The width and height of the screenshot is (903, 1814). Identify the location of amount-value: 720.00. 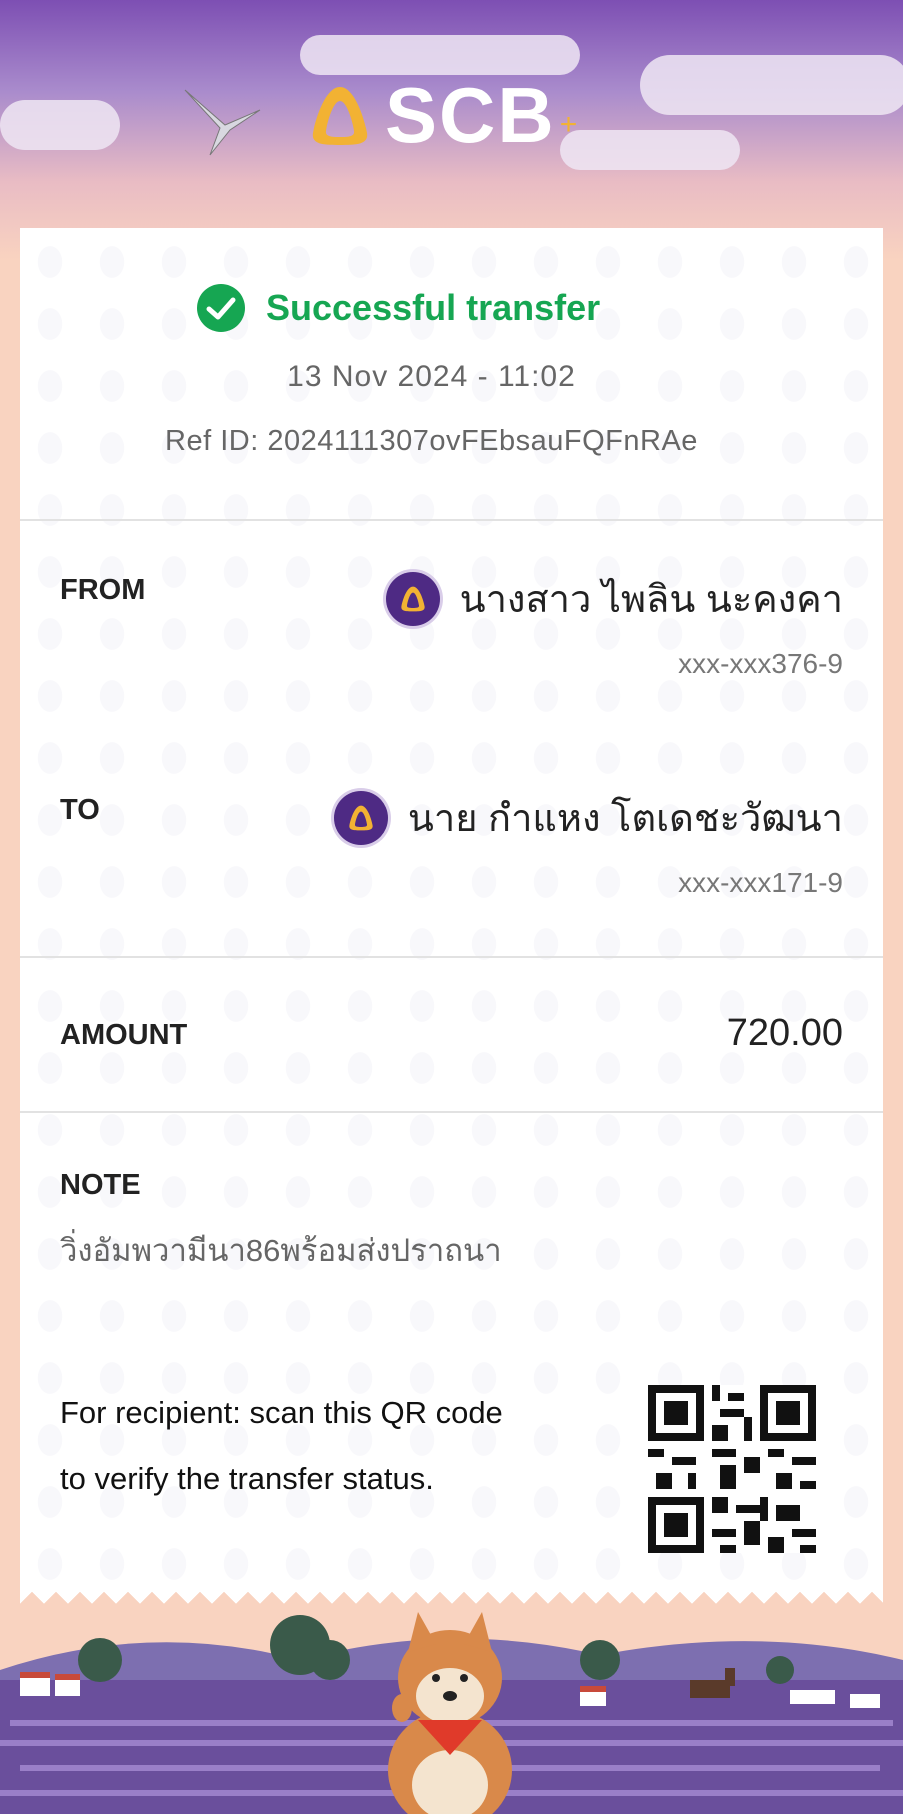
(784, 1033).